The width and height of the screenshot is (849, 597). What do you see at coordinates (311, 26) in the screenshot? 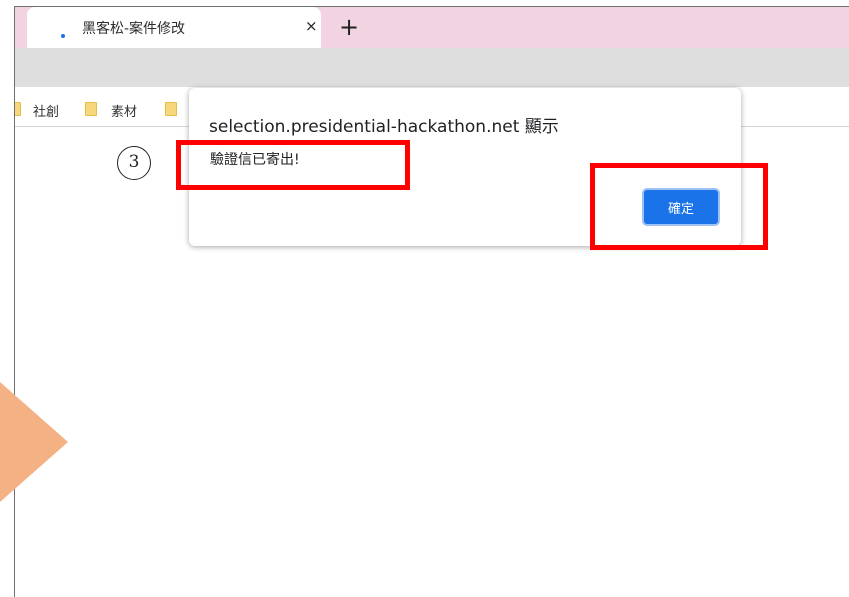
I see `close-icon: ×` at bounding box center [311, 26].